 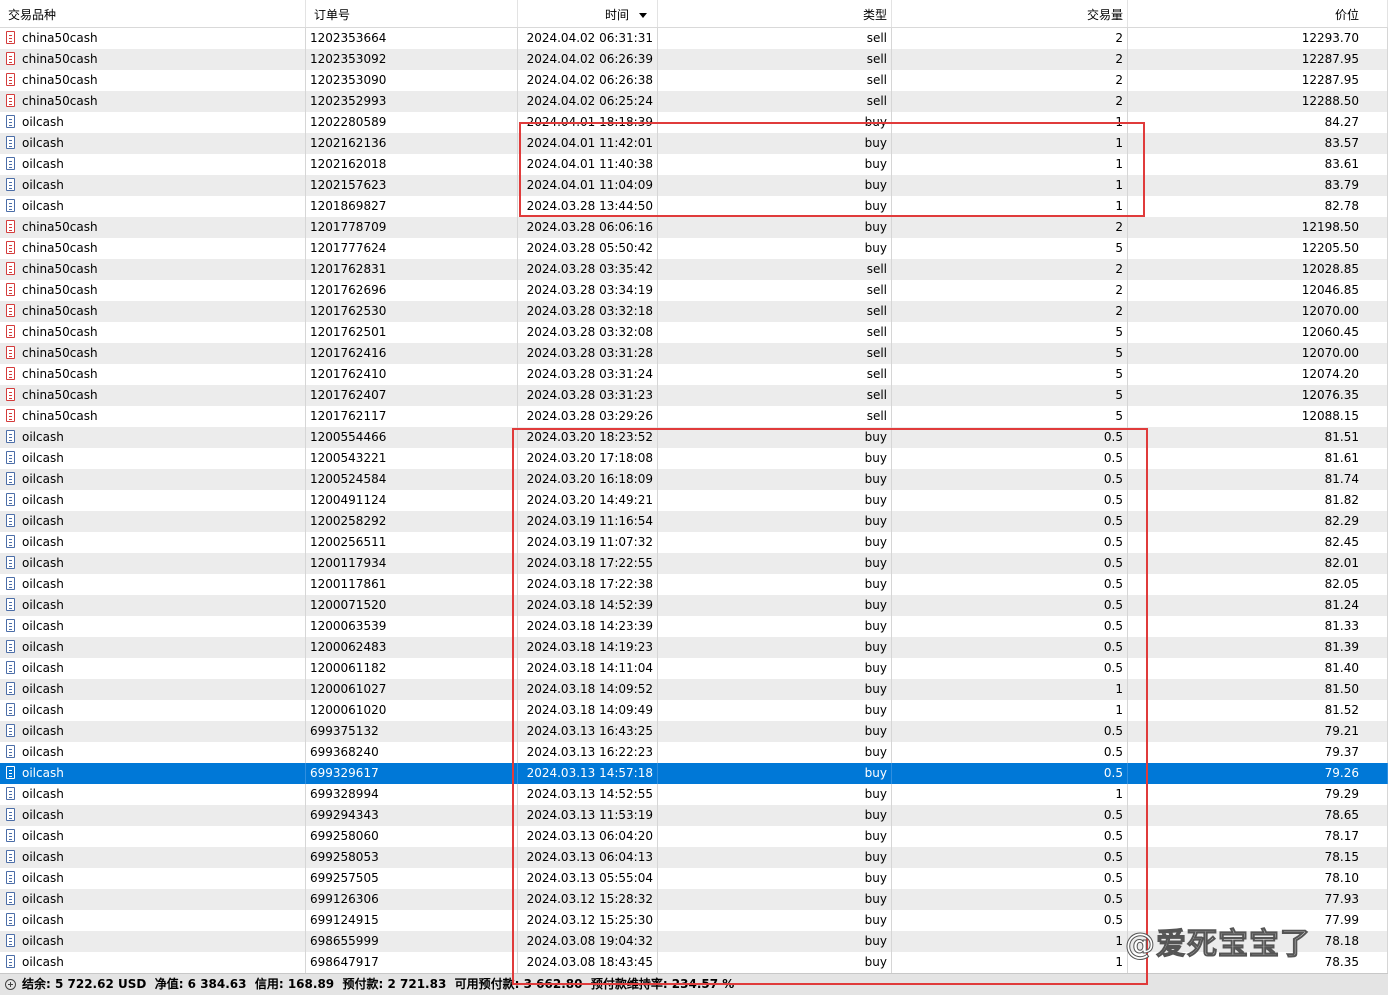 I want to click on column-header-volume: 交易量, so click(x=1010, y=13).